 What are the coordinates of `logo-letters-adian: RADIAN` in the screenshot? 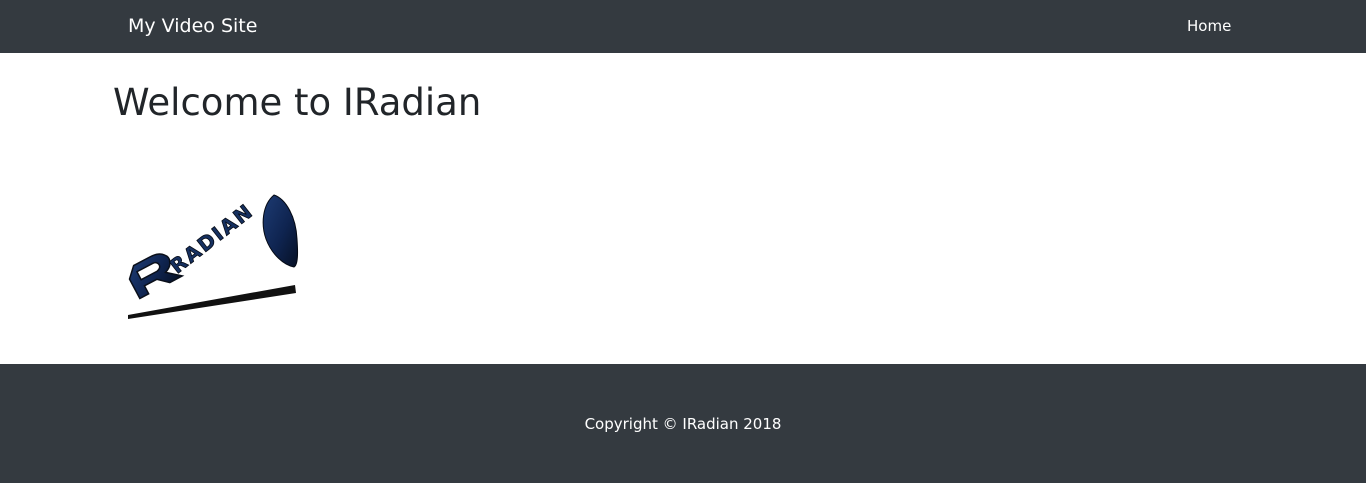 It's located at (212, 238).